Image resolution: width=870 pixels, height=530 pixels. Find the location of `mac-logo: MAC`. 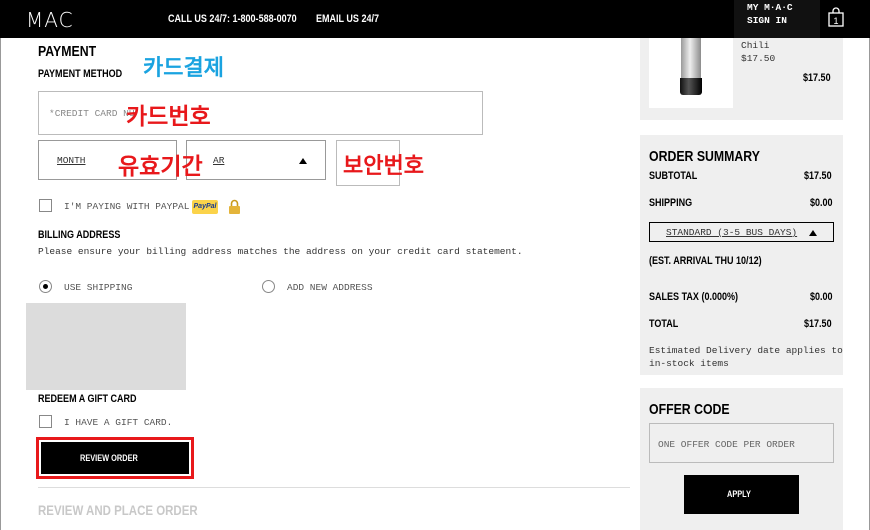

mac-logo: MAC is located at coordinates (50, 20).